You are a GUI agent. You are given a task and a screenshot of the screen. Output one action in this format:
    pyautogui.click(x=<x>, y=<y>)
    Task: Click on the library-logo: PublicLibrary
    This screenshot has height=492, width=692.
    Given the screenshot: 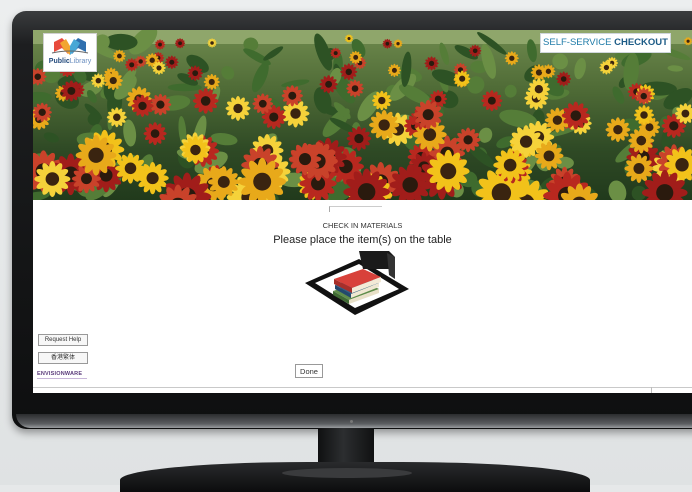 What is the action you would take?
    pyautogui.click(x=70, y=52)
    